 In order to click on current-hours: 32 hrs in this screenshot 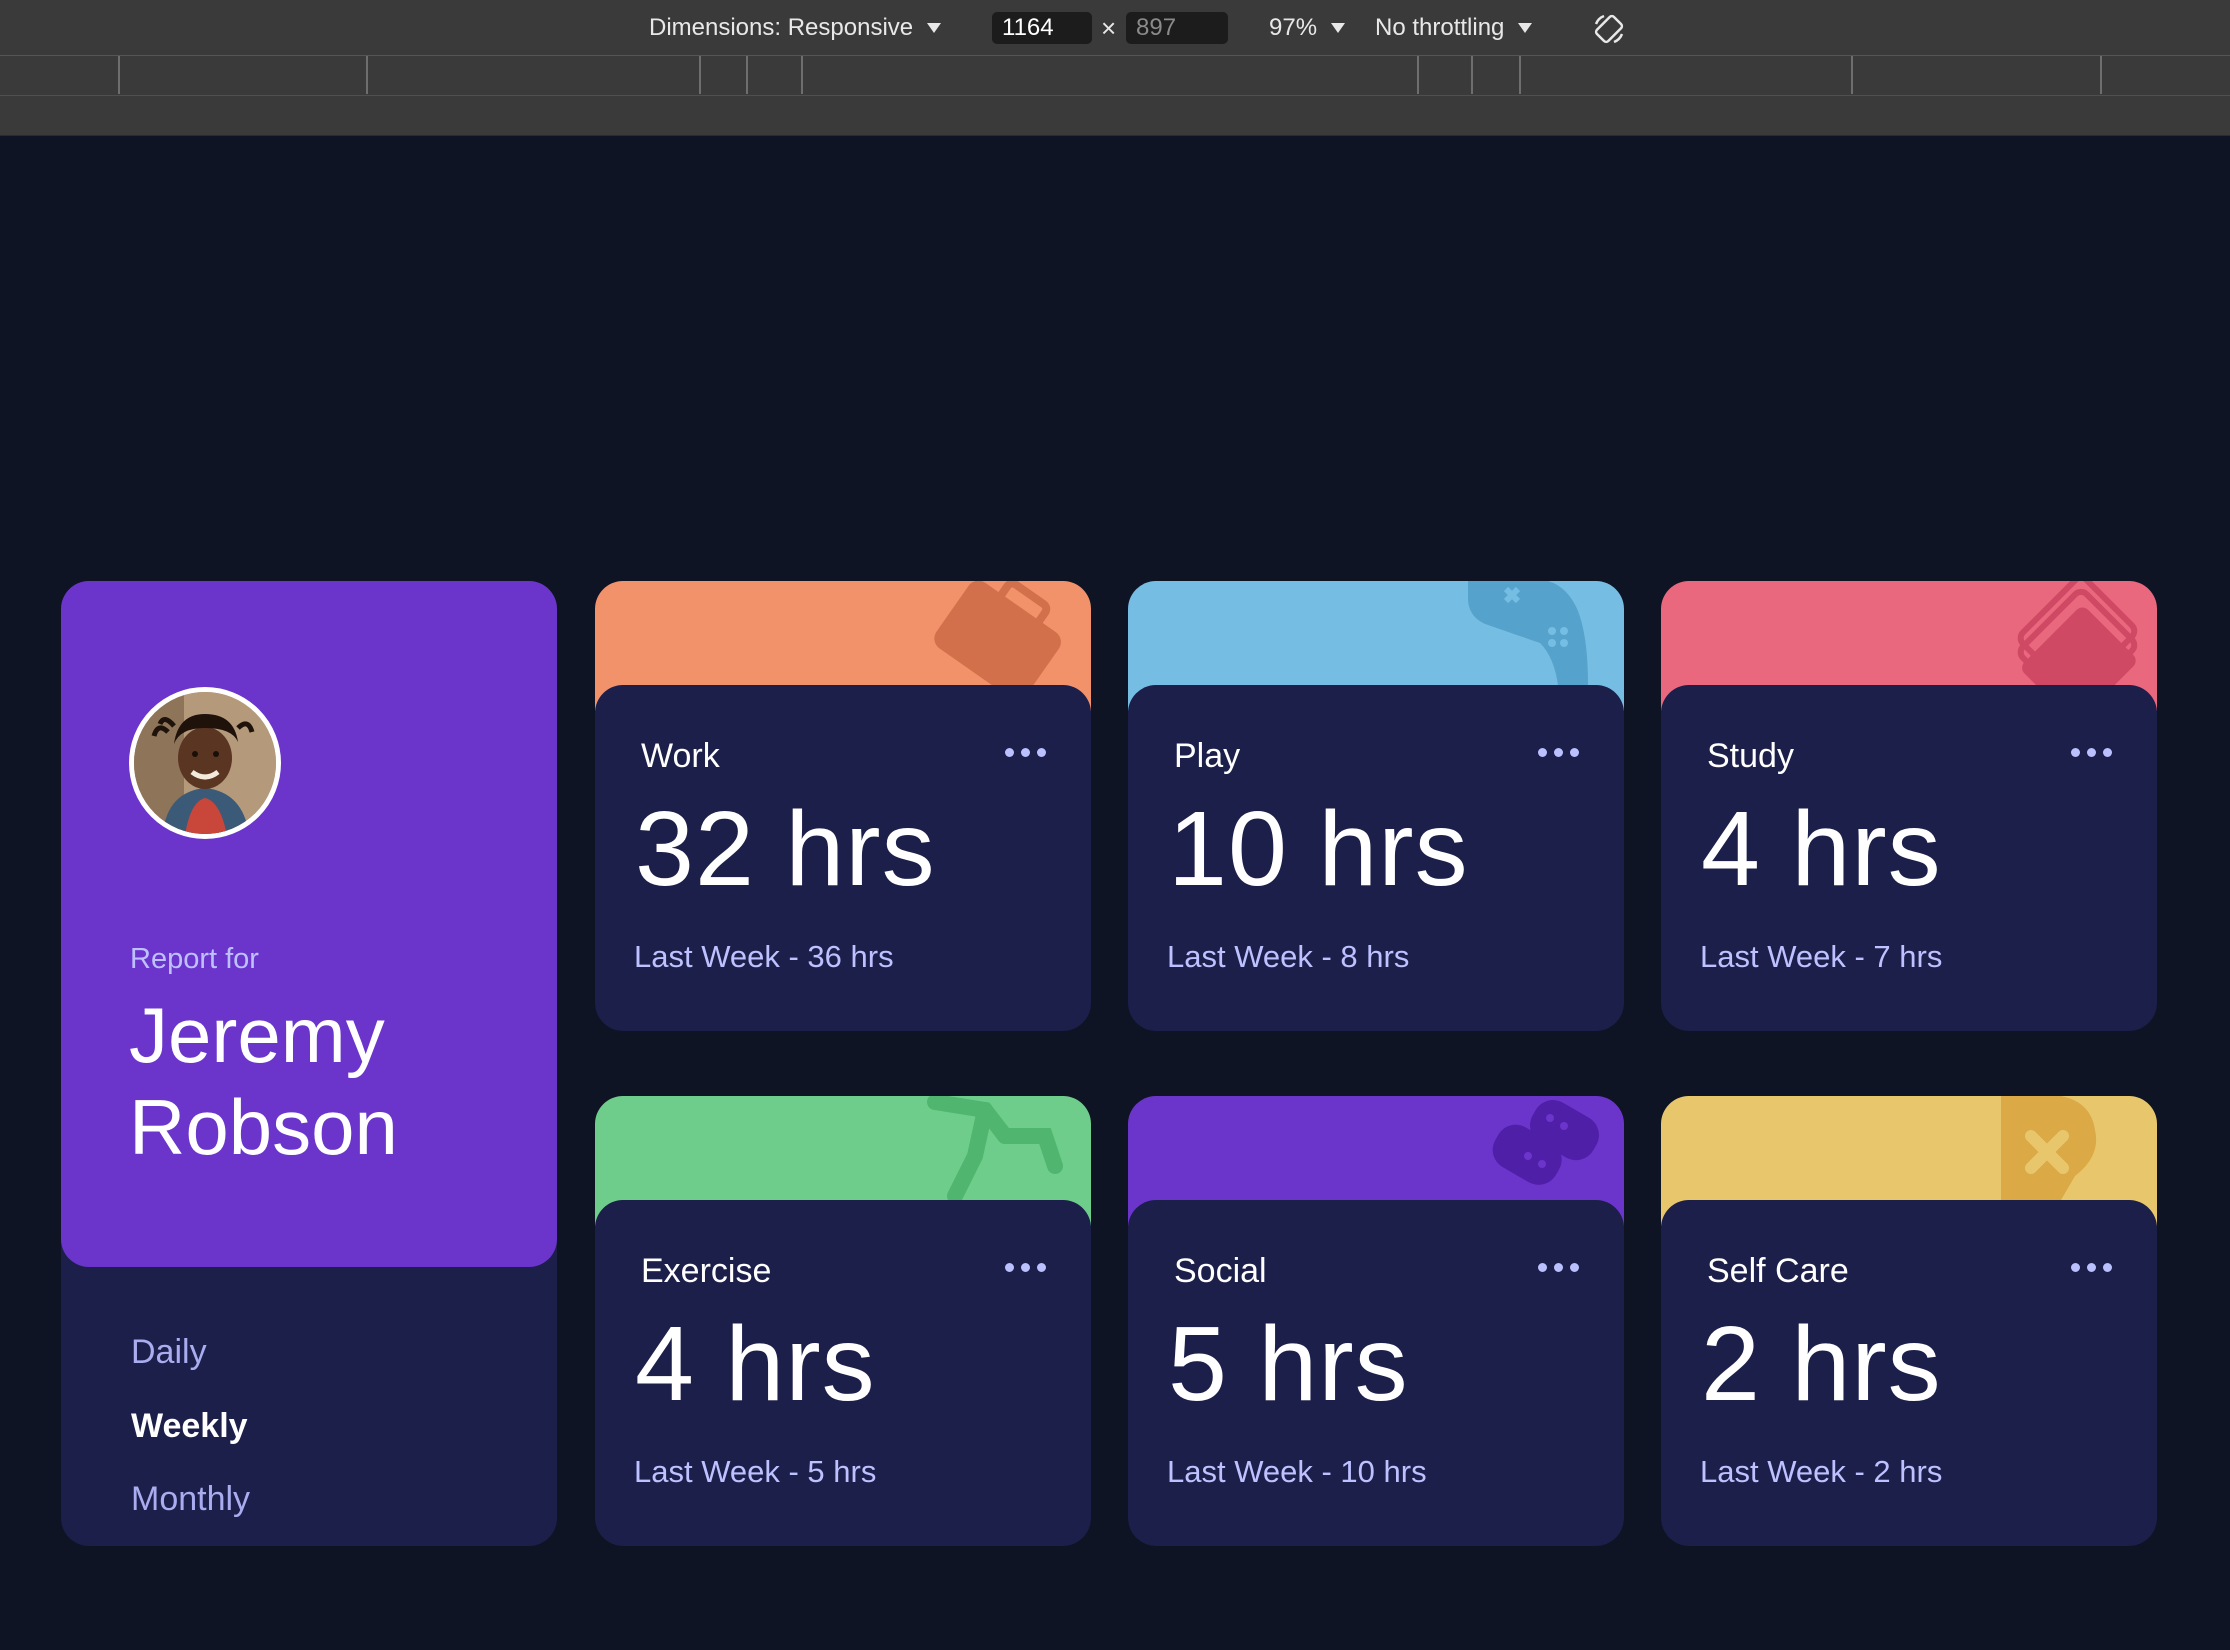, I will do `click(785, 849)`.